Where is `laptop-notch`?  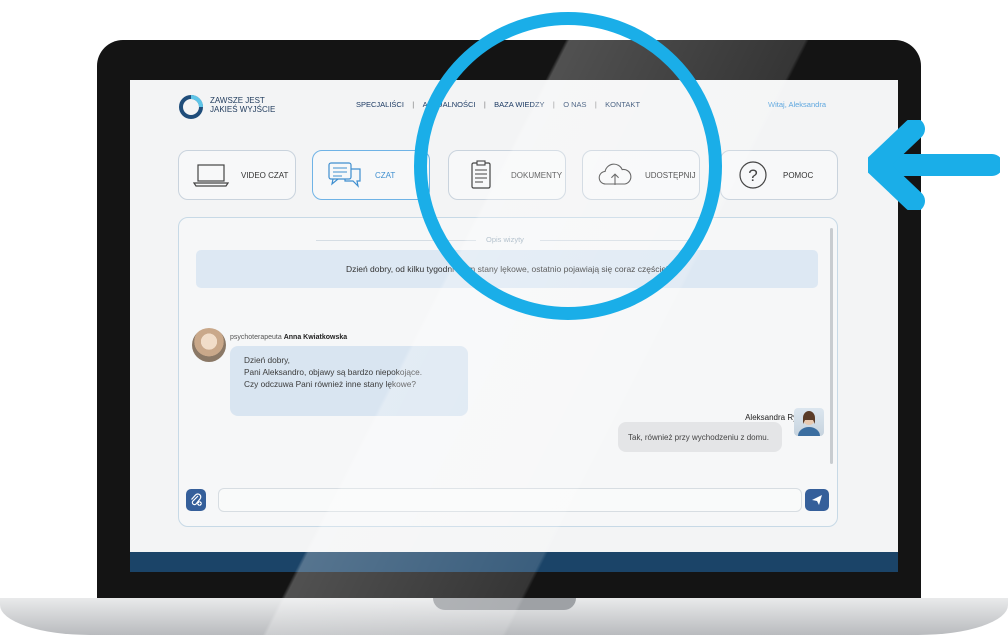 laptop-notch is located at coordinates (504, 604).